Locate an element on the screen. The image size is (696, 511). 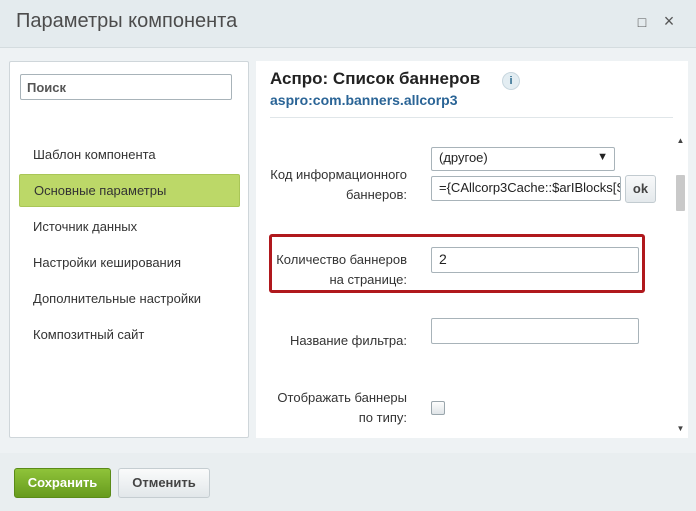
sidebar-item-additional: Дополнительные настройки is located at coordinates (129, 298).